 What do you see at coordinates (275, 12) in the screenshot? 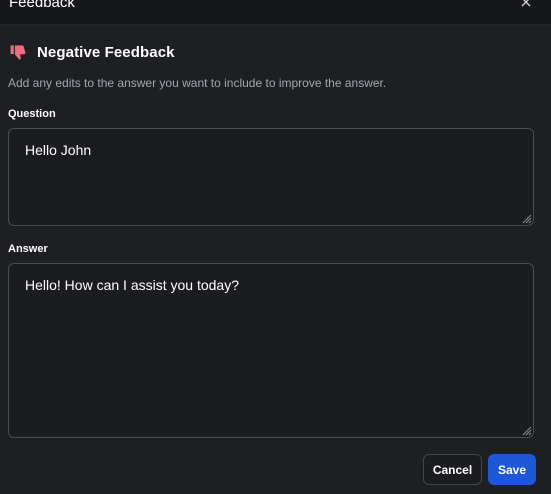
I see `dialog-titlebar: Feedback` at bounding box center [275, 12].